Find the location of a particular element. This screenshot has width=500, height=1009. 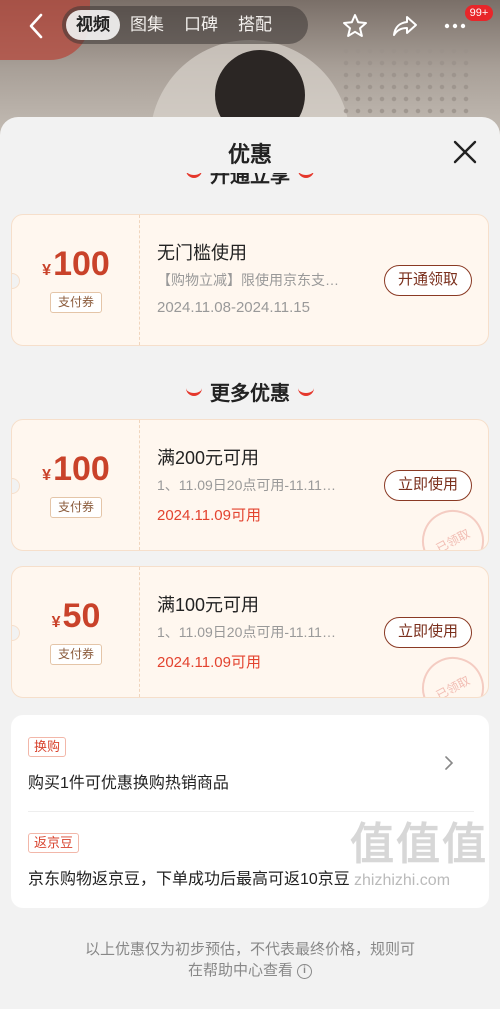

chevron-left-icon is located at coordinates (36, 26).